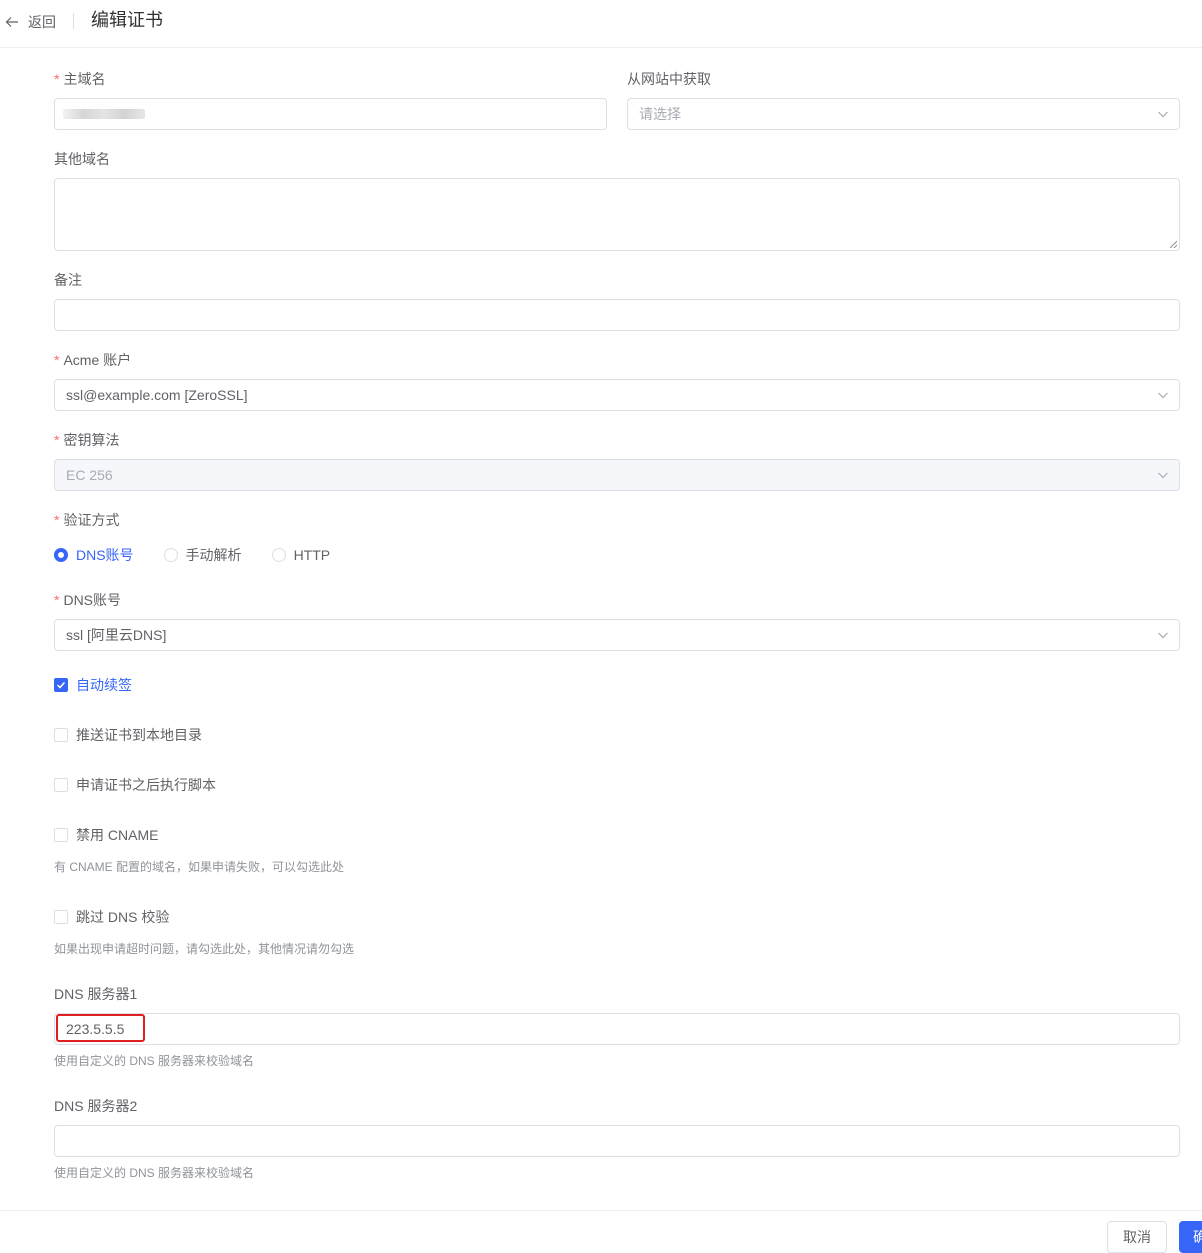 The height and width of the screenshot is (1253, 1202). I want to click on acme-account-select: ssl@example.com [ZeroSSL], so click(617, 395).